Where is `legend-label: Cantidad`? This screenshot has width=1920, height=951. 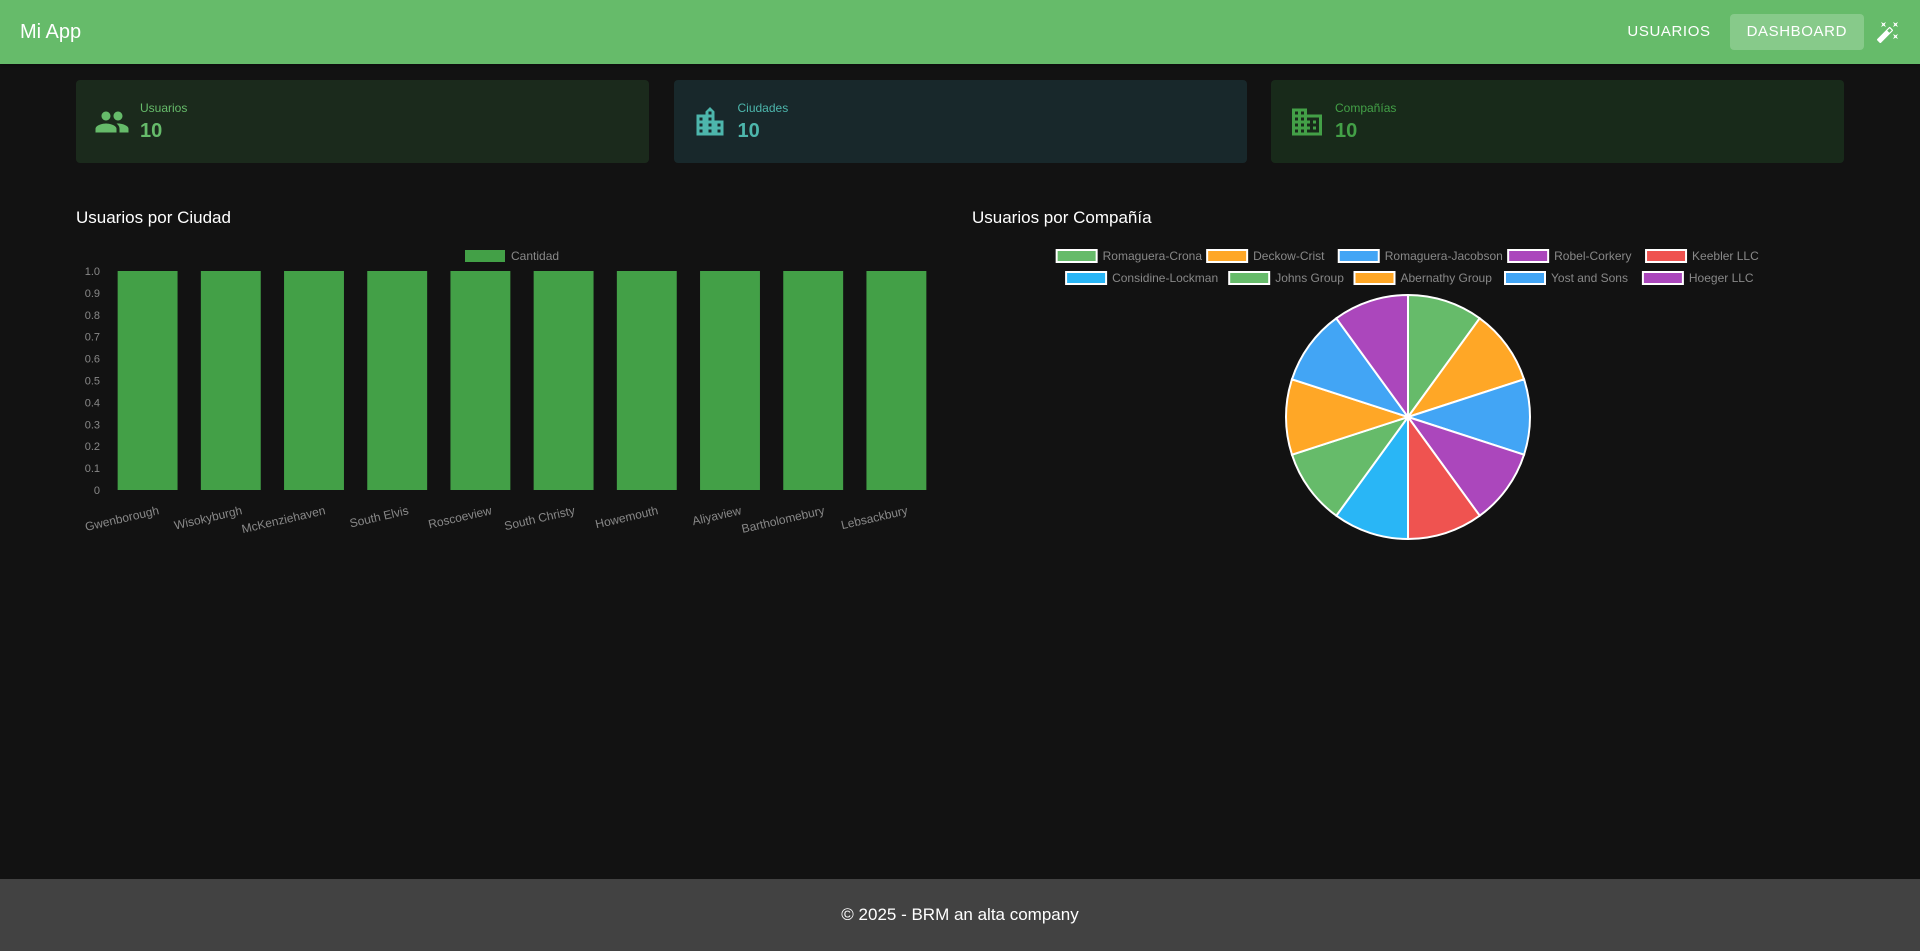
legend-label: Cantidad is located at coordinates (535, 256).